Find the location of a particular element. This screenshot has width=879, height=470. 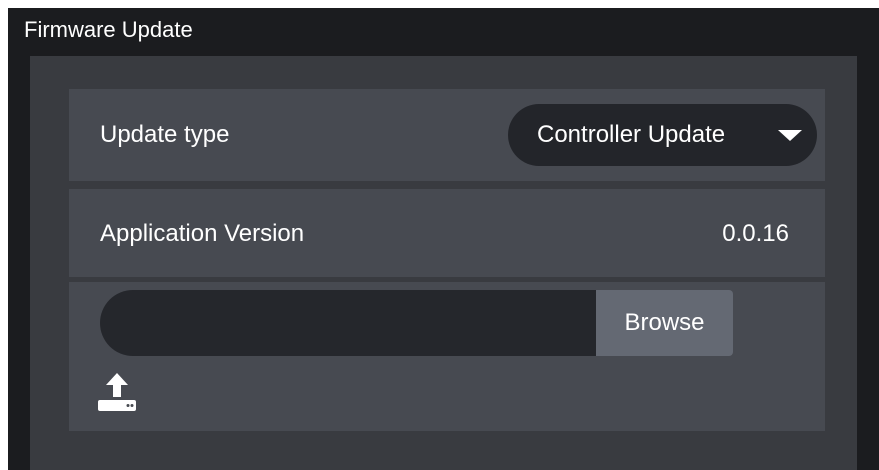

update-type-select: Controller Update is located at coordinates (662, 135).